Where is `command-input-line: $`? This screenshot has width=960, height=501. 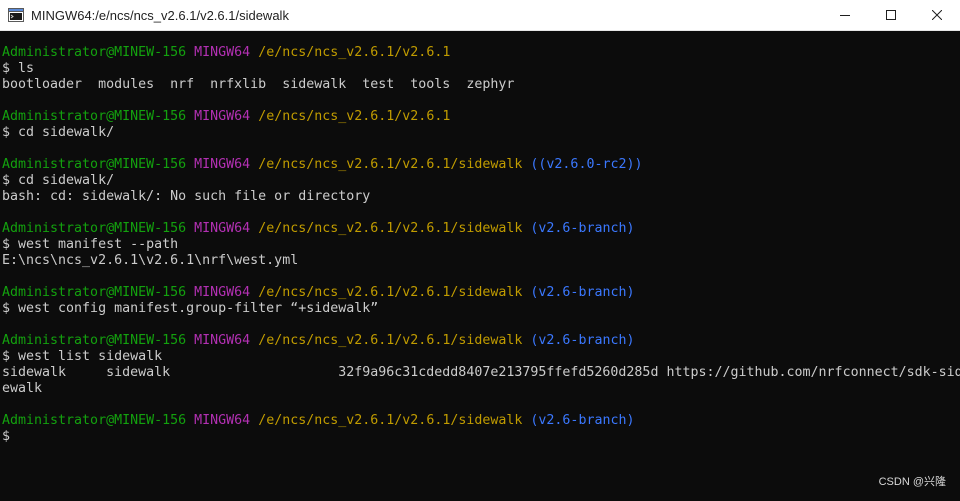
command-input-line: $ is located at coordinates (6, 437).